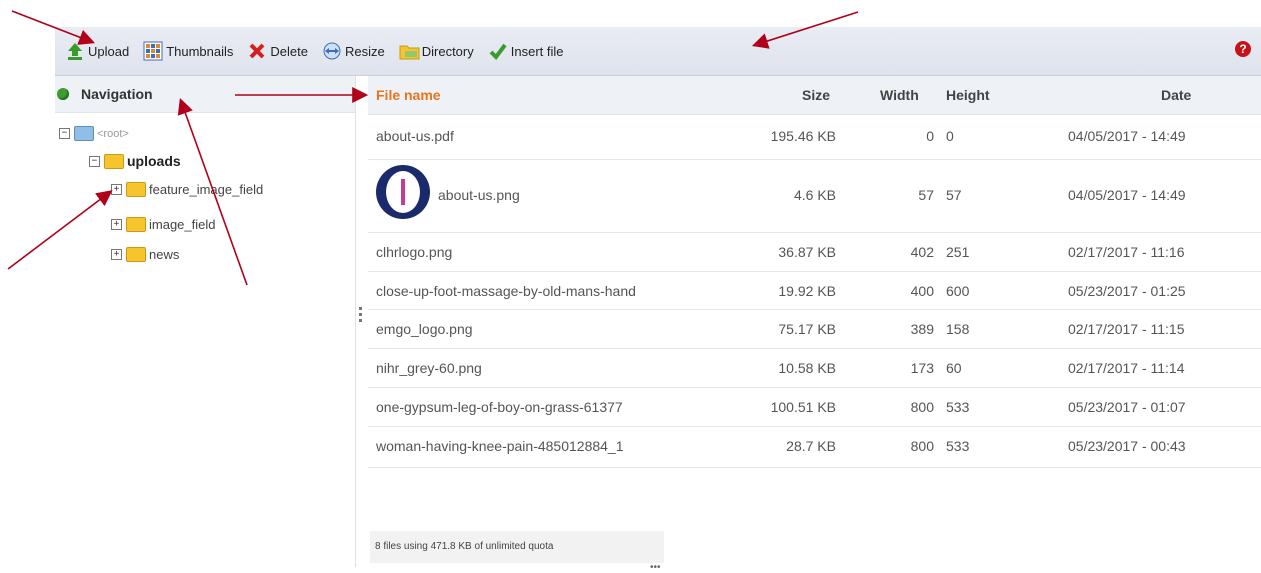  I want to click on navigation-title: Navigation, so click(117, 94).